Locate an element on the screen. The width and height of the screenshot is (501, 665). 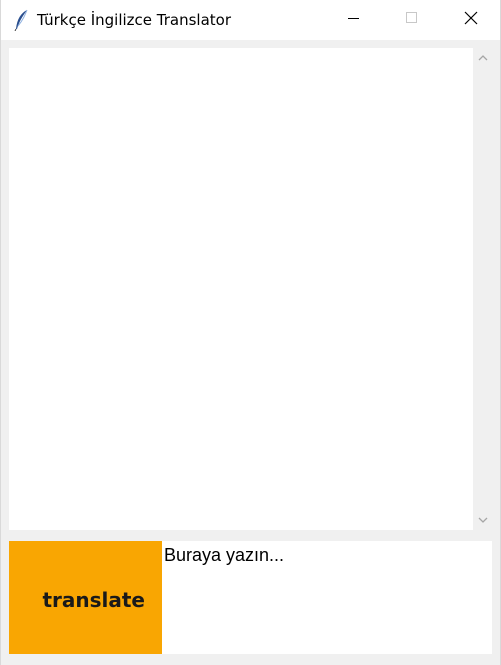
title-bar: Türkçe İngilizce Translator is located at coordinates (250, 20).